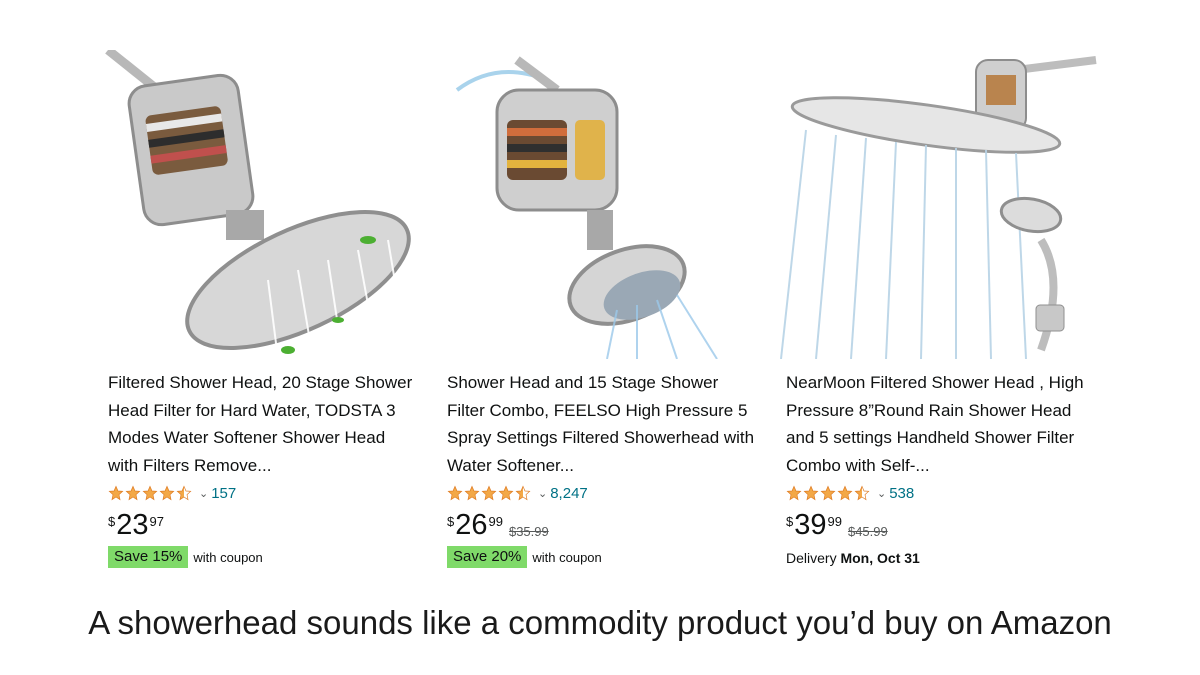 The height and width of the screenshot is (675, 1200). Describe the element at coordinates (811, 558) in the screenshot. I see `delivery-label: Delivery` at that location.